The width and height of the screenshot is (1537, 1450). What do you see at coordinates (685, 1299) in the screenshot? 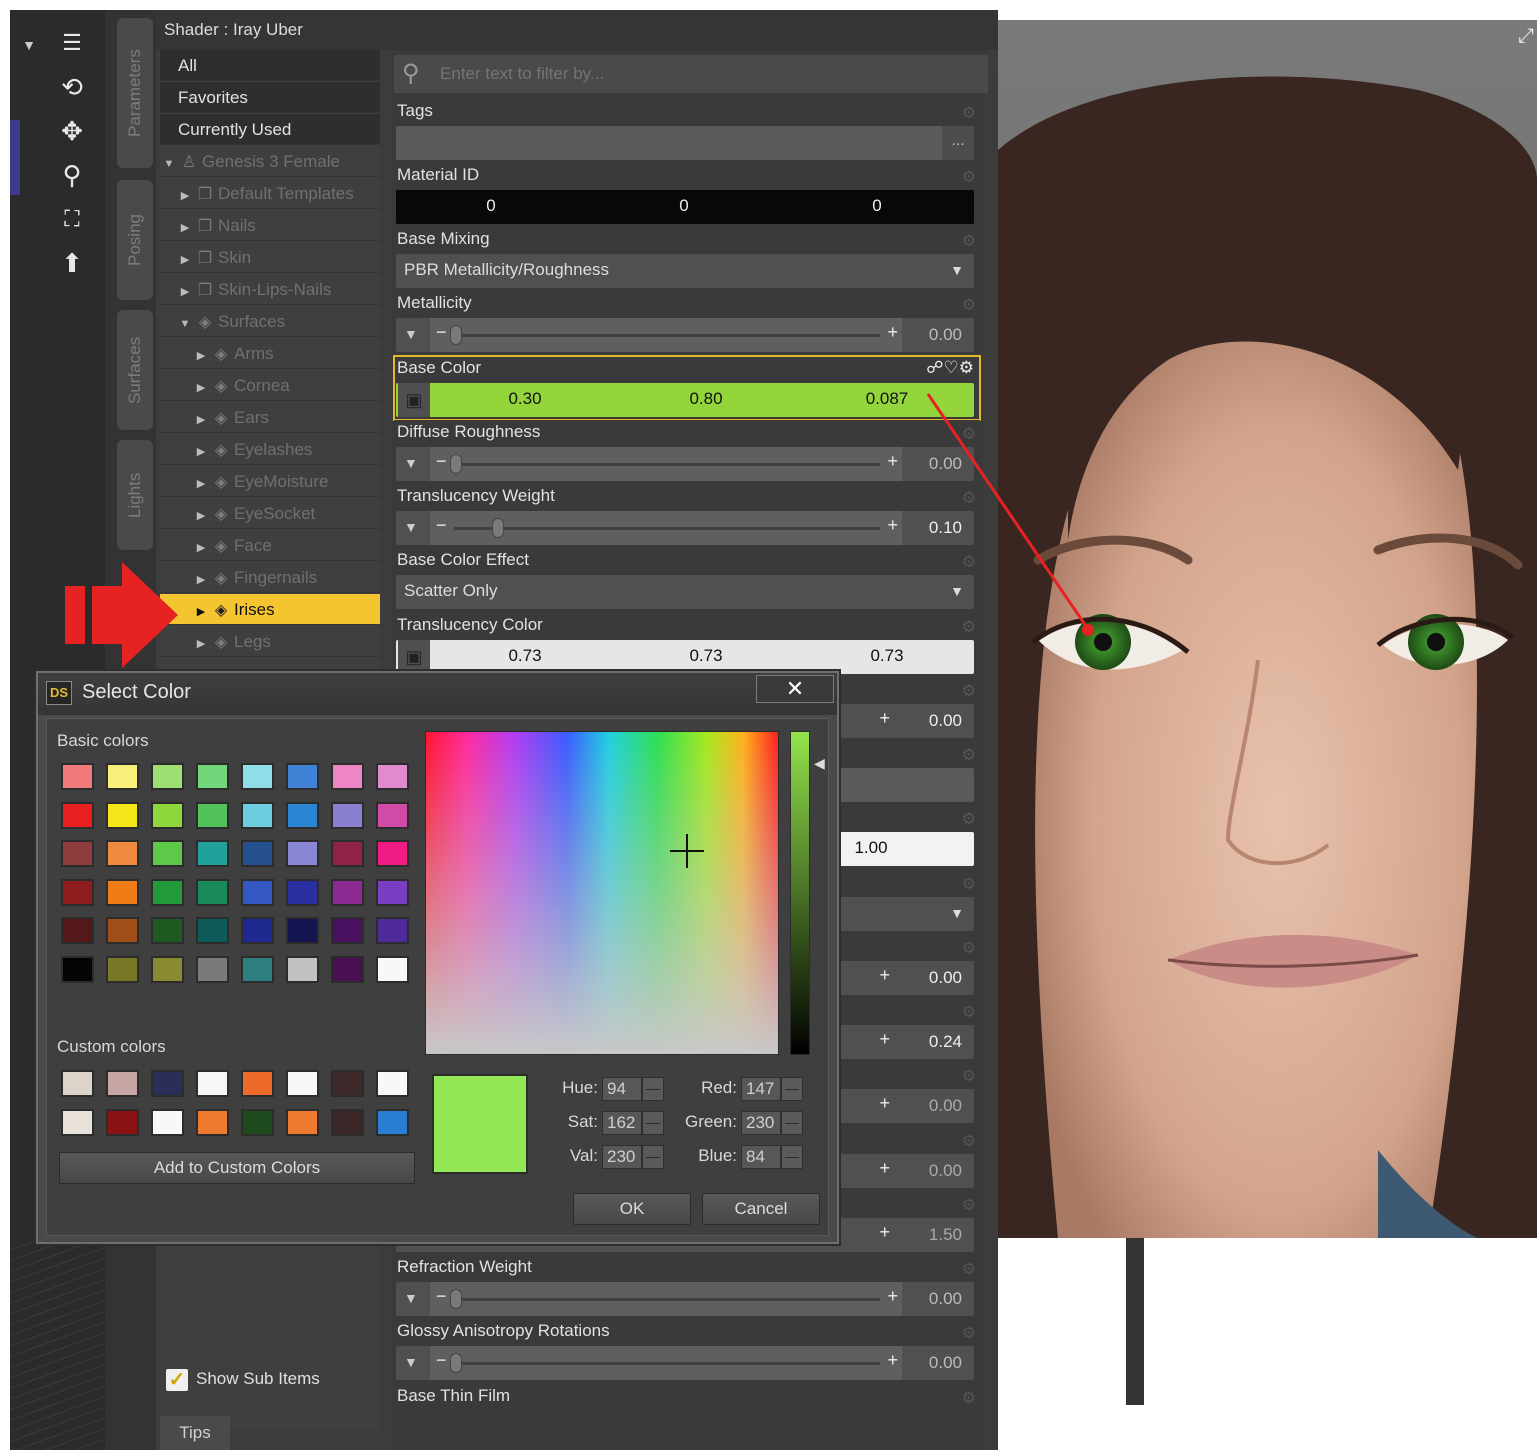
I see `refraction-weight-slider: ▼ − + 0.00` at bounding box center [685, 1299].